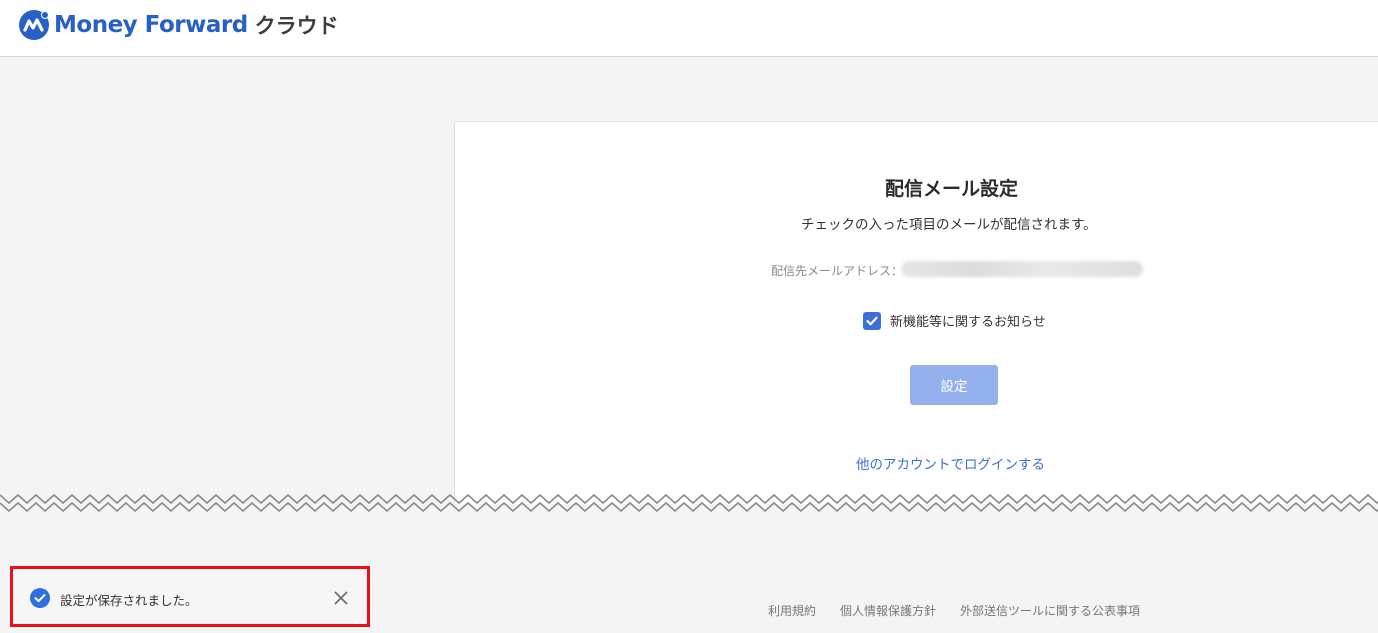 Image resolution: width=1378 pixels, height=633 pixels. I want to click on money-forward-logo: Money Forward クラウド, so click(178, 25).